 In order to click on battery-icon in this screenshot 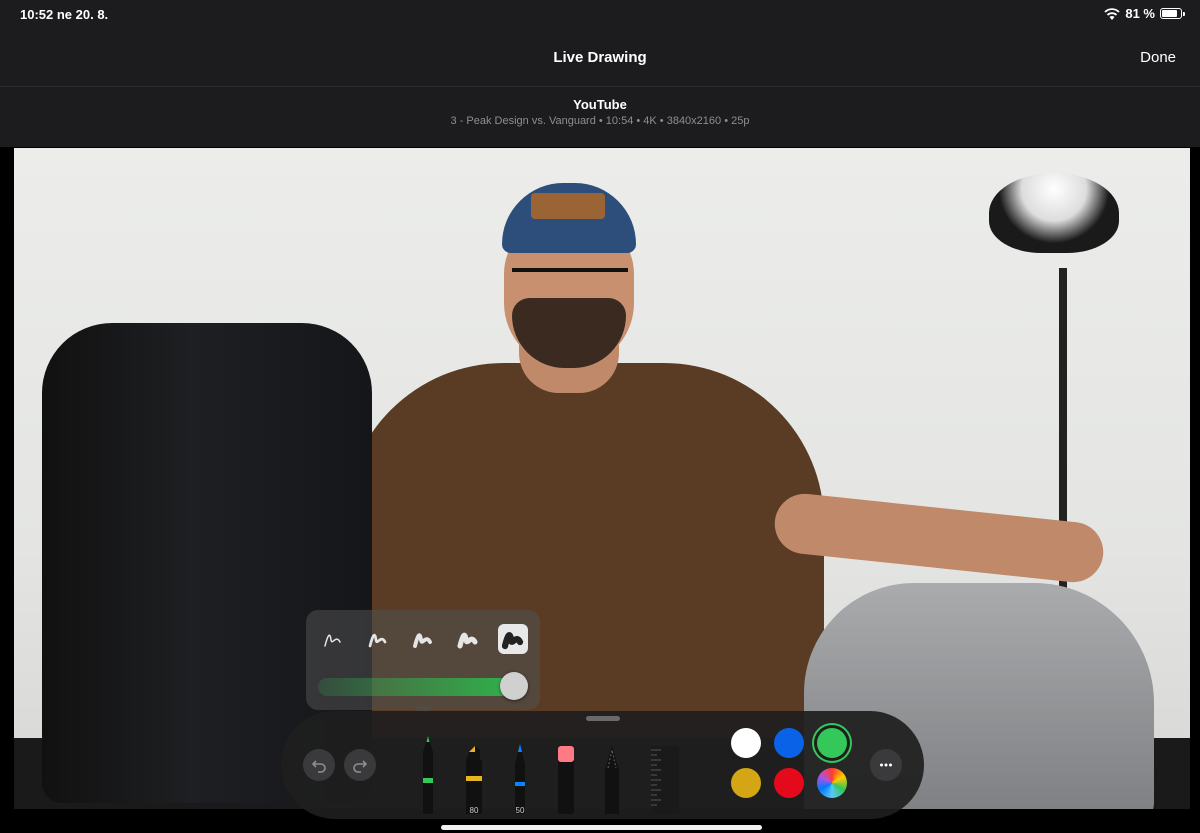, I will do `click(1172, 13)`.